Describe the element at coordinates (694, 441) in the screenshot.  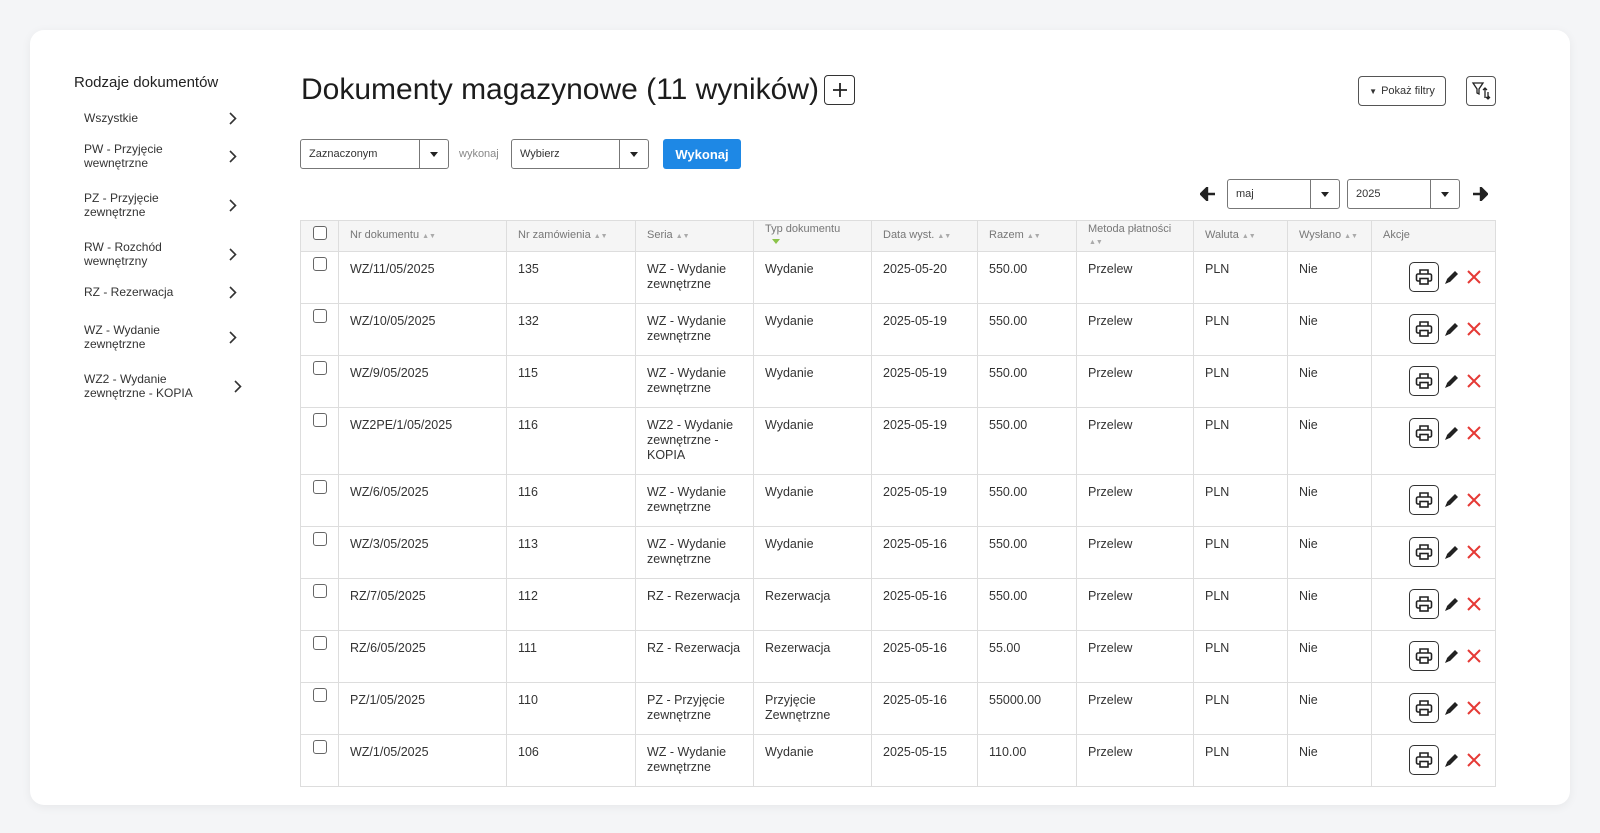
I see `cell-series: WZ2 - Wydanie zewnętrzne - KOPIA` at that location.